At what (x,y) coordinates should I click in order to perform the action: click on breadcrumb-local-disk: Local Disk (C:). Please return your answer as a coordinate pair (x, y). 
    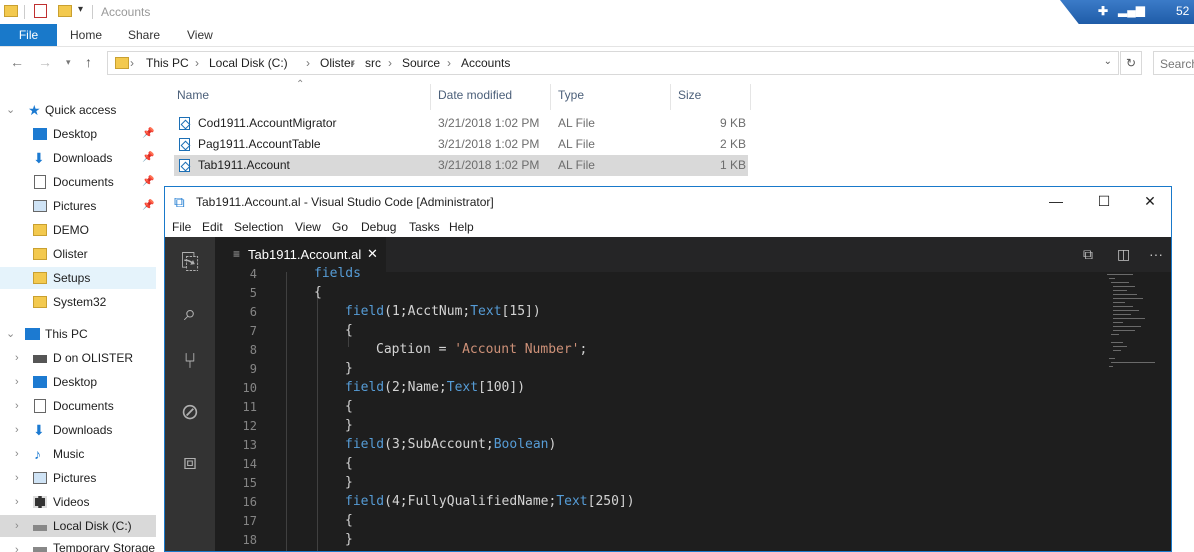
    Looking at the image, I should click on (248, 63).